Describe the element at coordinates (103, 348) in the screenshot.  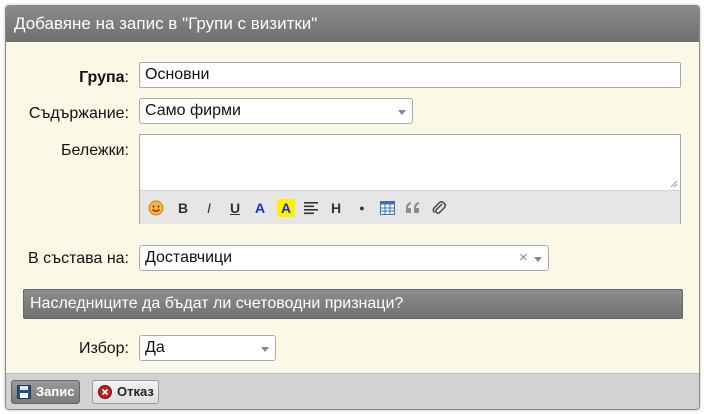
I see `choice-label: Избор:` at that location.